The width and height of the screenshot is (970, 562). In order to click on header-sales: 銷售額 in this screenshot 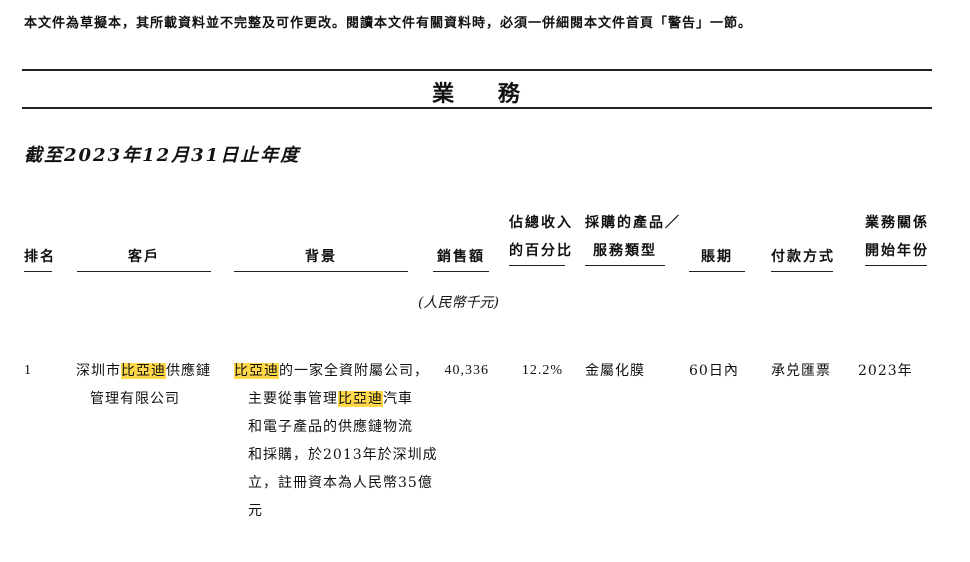, I will do `click(461, 257)`.